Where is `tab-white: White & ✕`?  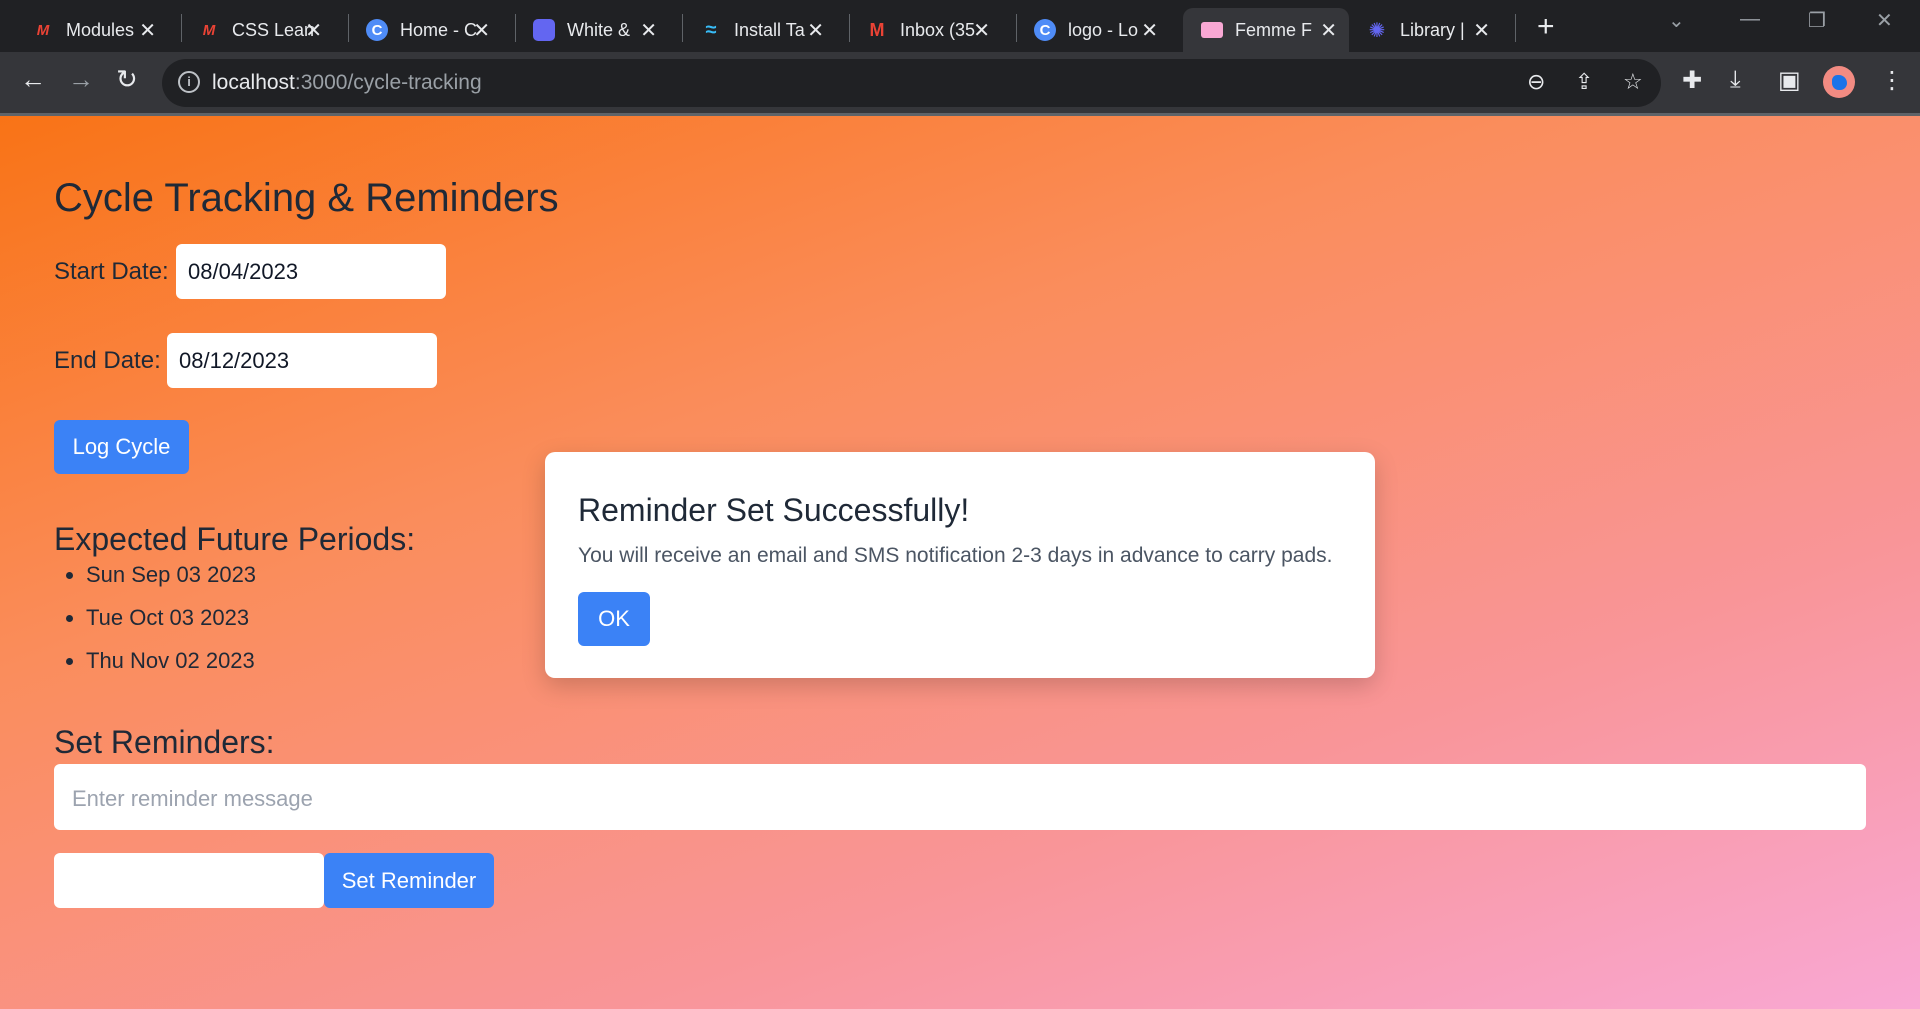 tab-white: White & ✕ is located at coordinates (601, 30).